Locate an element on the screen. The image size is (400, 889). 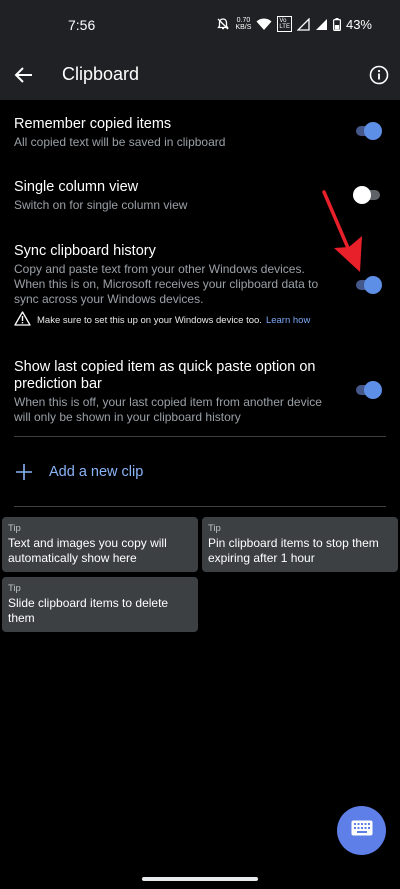
speed-unit: KB/S is located at coordinates (243, 27).